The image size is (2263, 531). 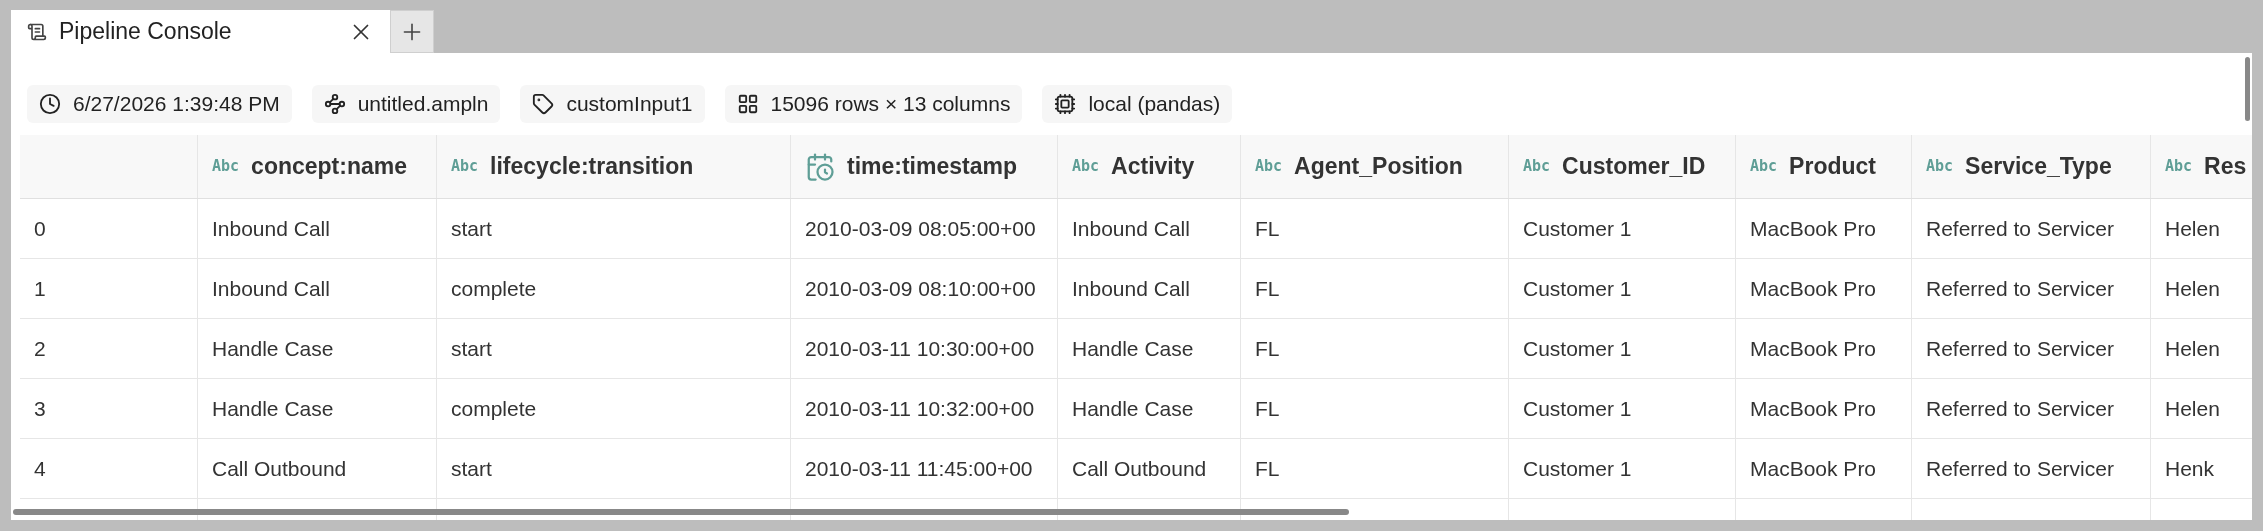 What do you see at coordinates (920, 288) in the screenshot?
I see `table-cell-text: 2010-03-09 08:10:00+00` at bounding box center [920, 288].